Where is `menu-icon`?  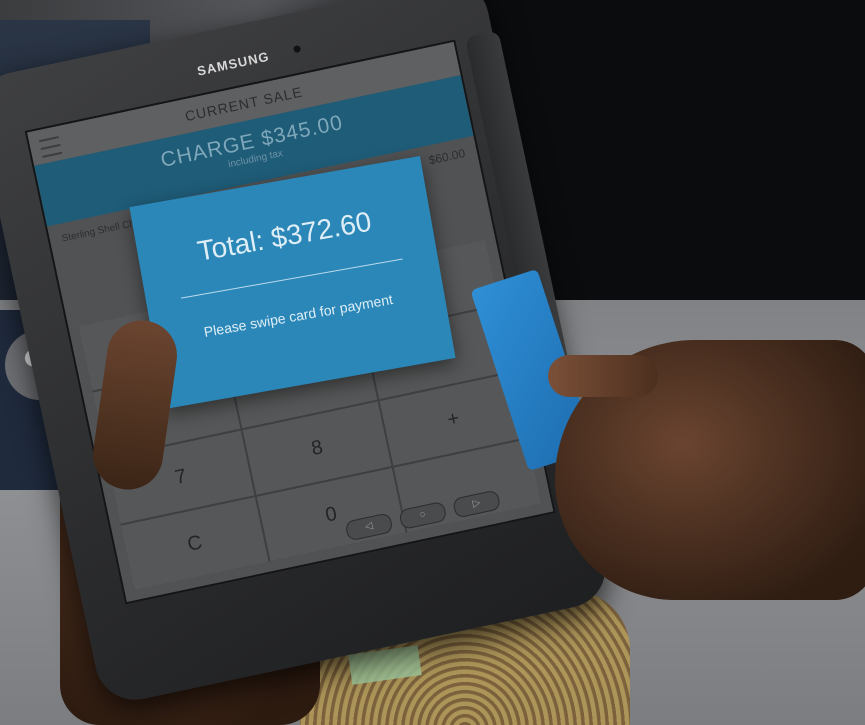
menu-icon is located at coordinates (50, 147).